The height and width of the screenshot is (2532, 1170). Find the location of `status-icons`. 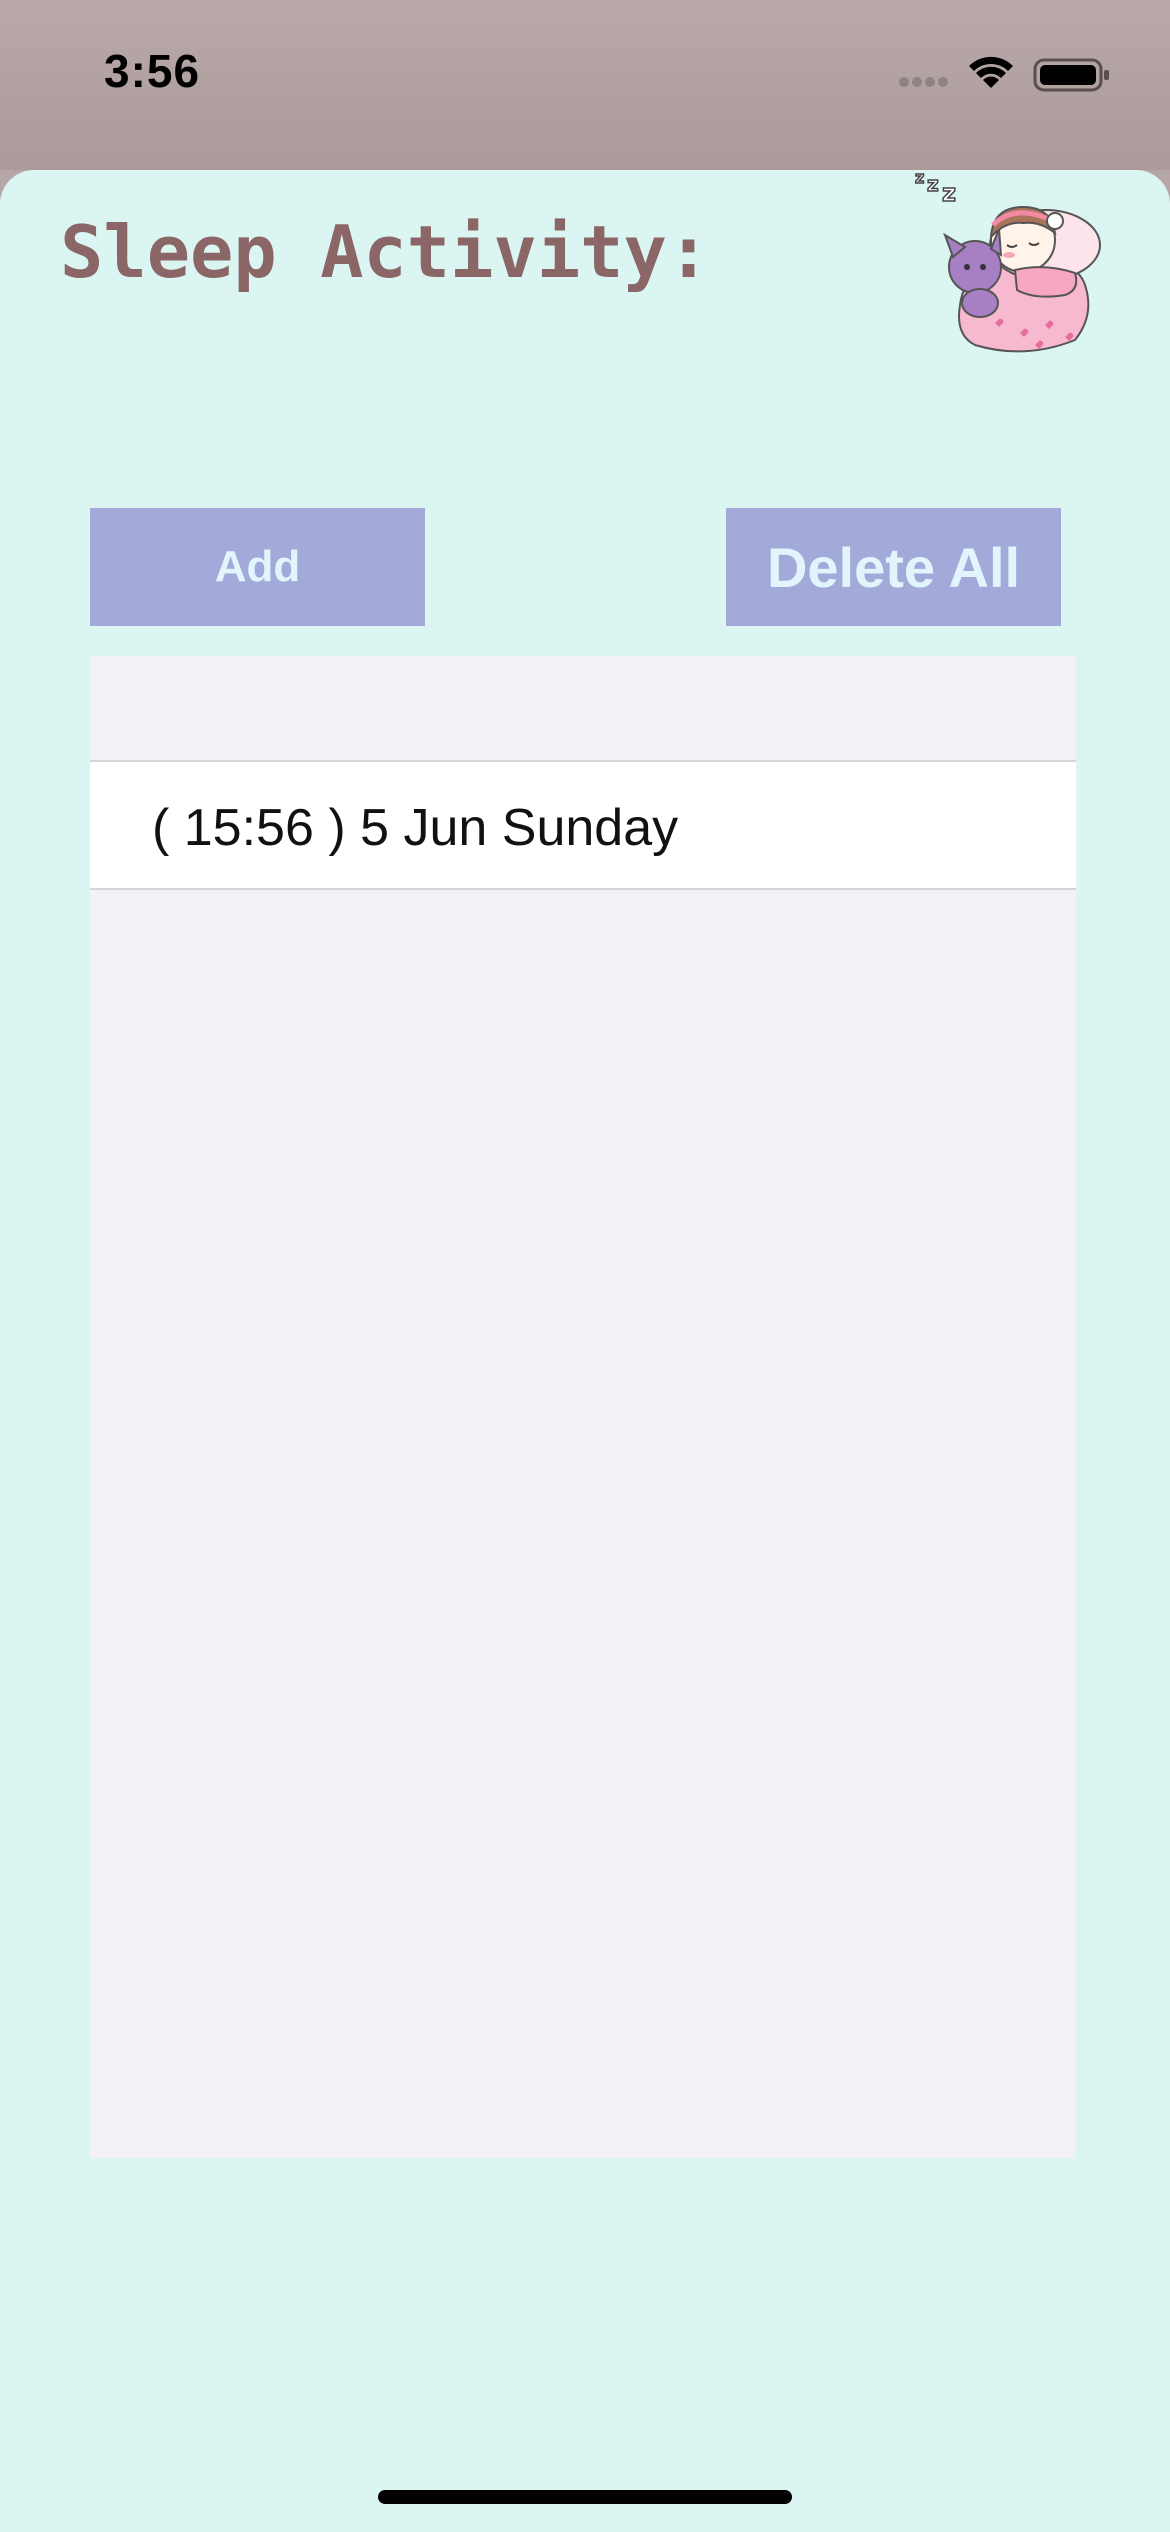

status-icons is located at coordinates (1006, 74).